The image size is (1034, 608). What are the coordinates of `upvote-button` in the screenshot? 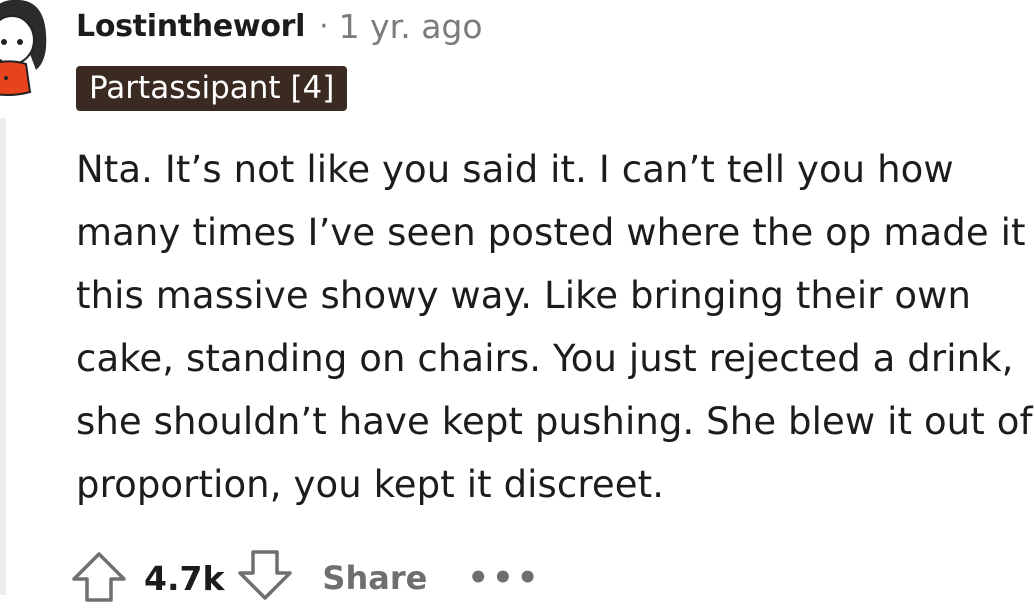 It's located at (99, 578).